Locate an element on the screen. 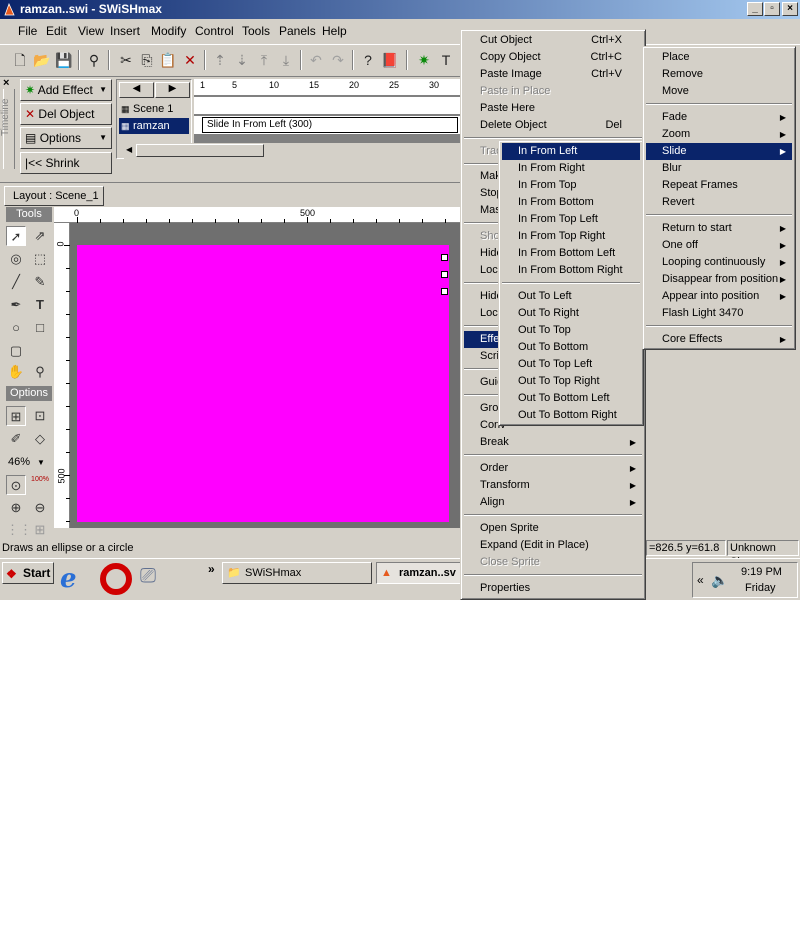  menu-item-in-from-left: In From Left is located at coordinates (571, 151).